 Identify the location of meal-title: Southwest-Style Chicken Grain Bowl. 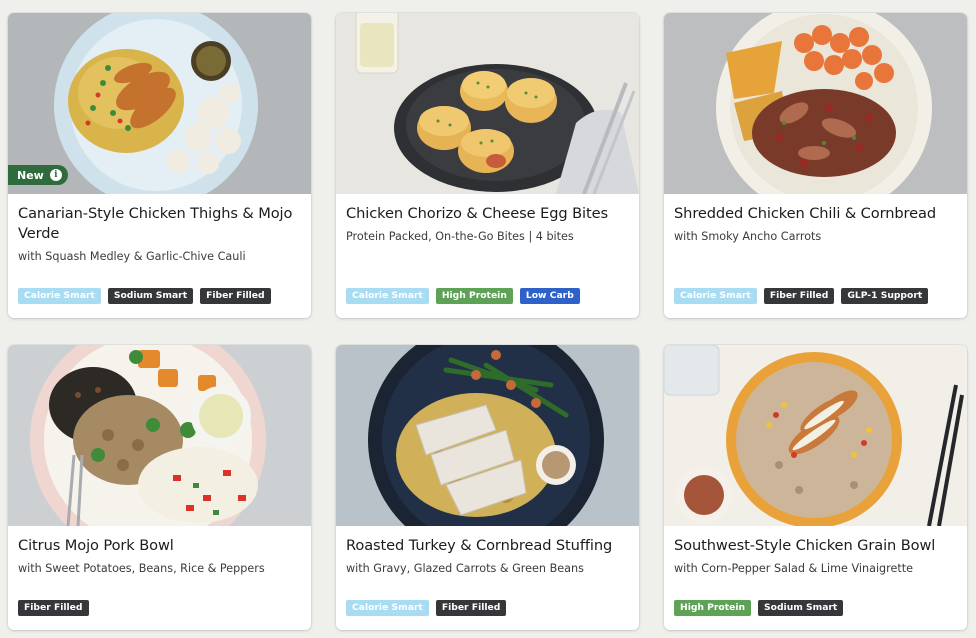
(815, 546).